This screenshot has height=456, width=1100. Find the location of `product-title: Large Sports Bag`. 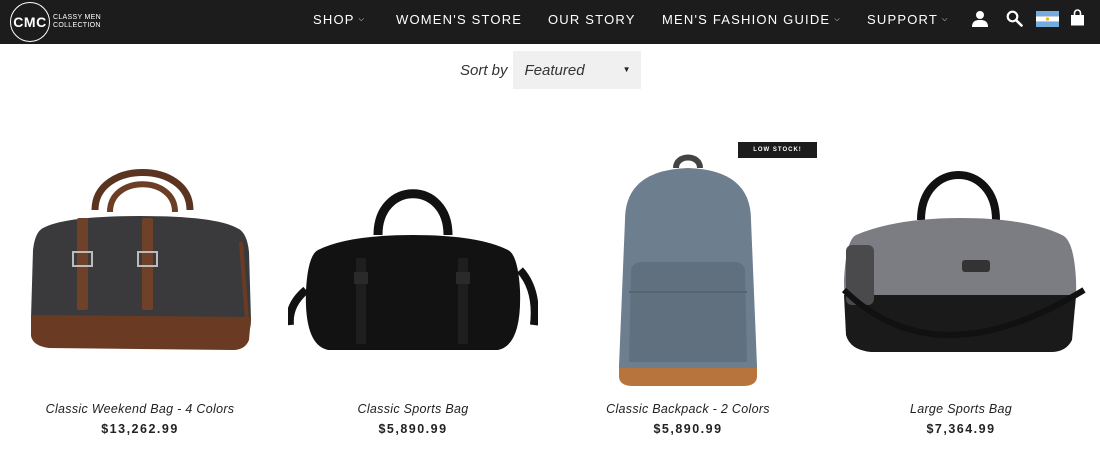

product-title: Large Sports Bag is located at coordinates (961, 409).